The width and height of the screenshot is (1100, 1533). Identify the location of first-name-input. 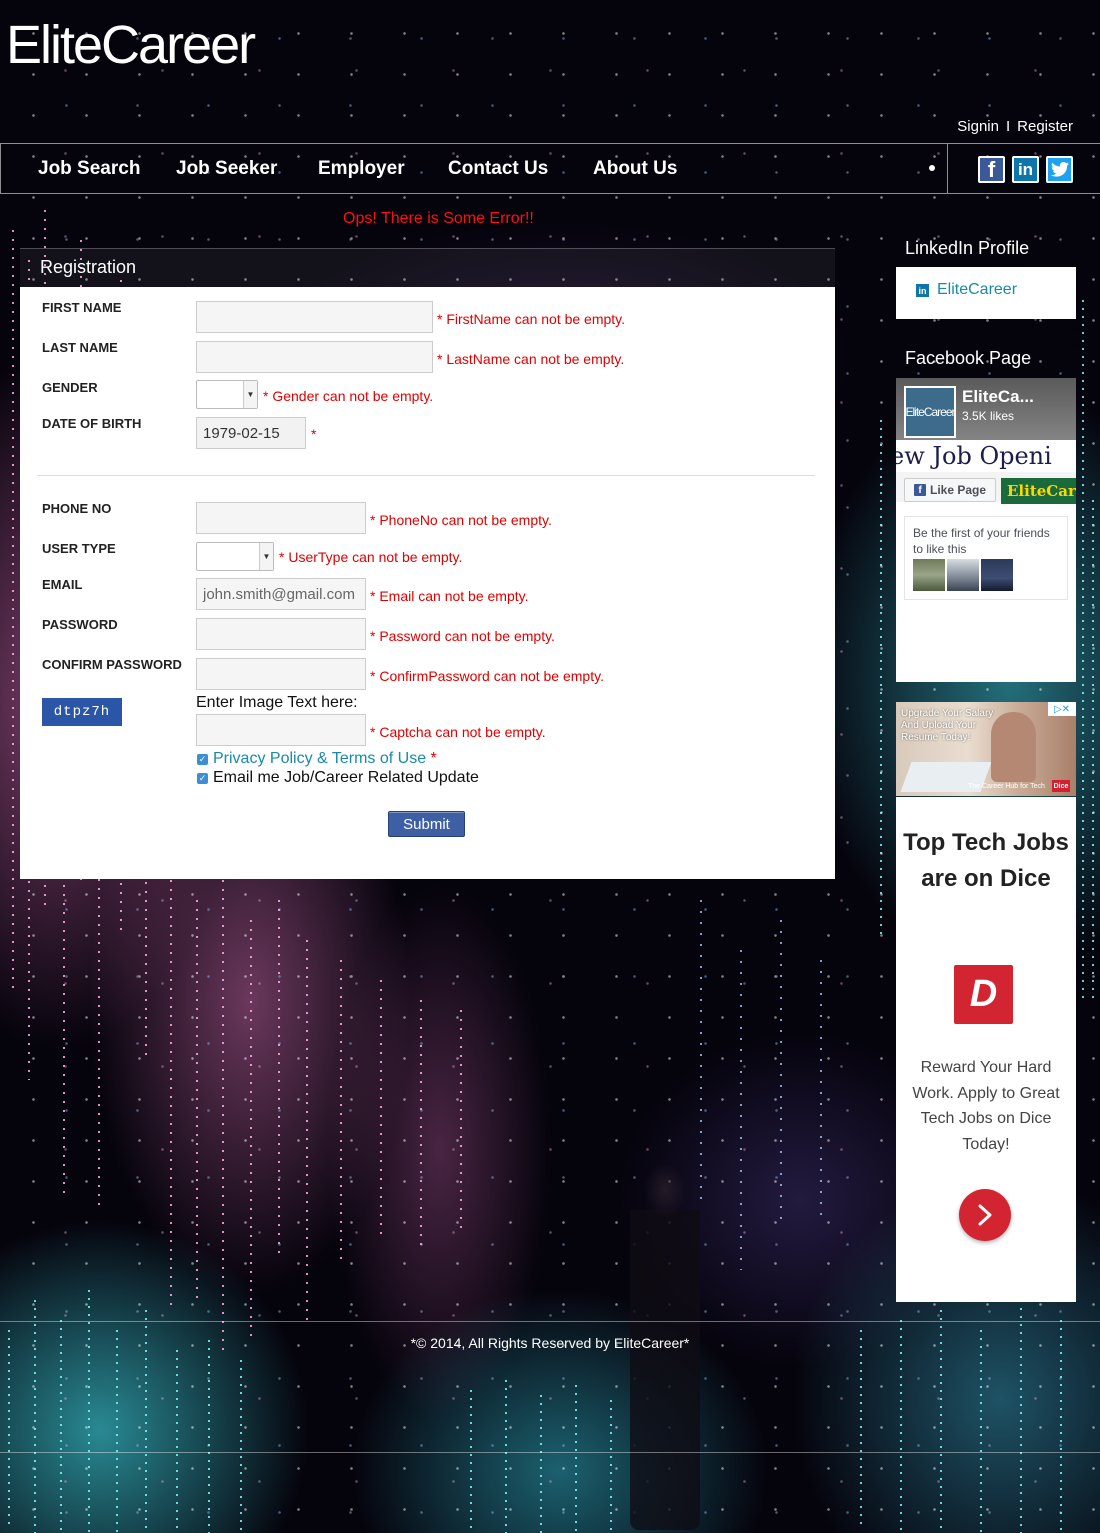
(314, 317).